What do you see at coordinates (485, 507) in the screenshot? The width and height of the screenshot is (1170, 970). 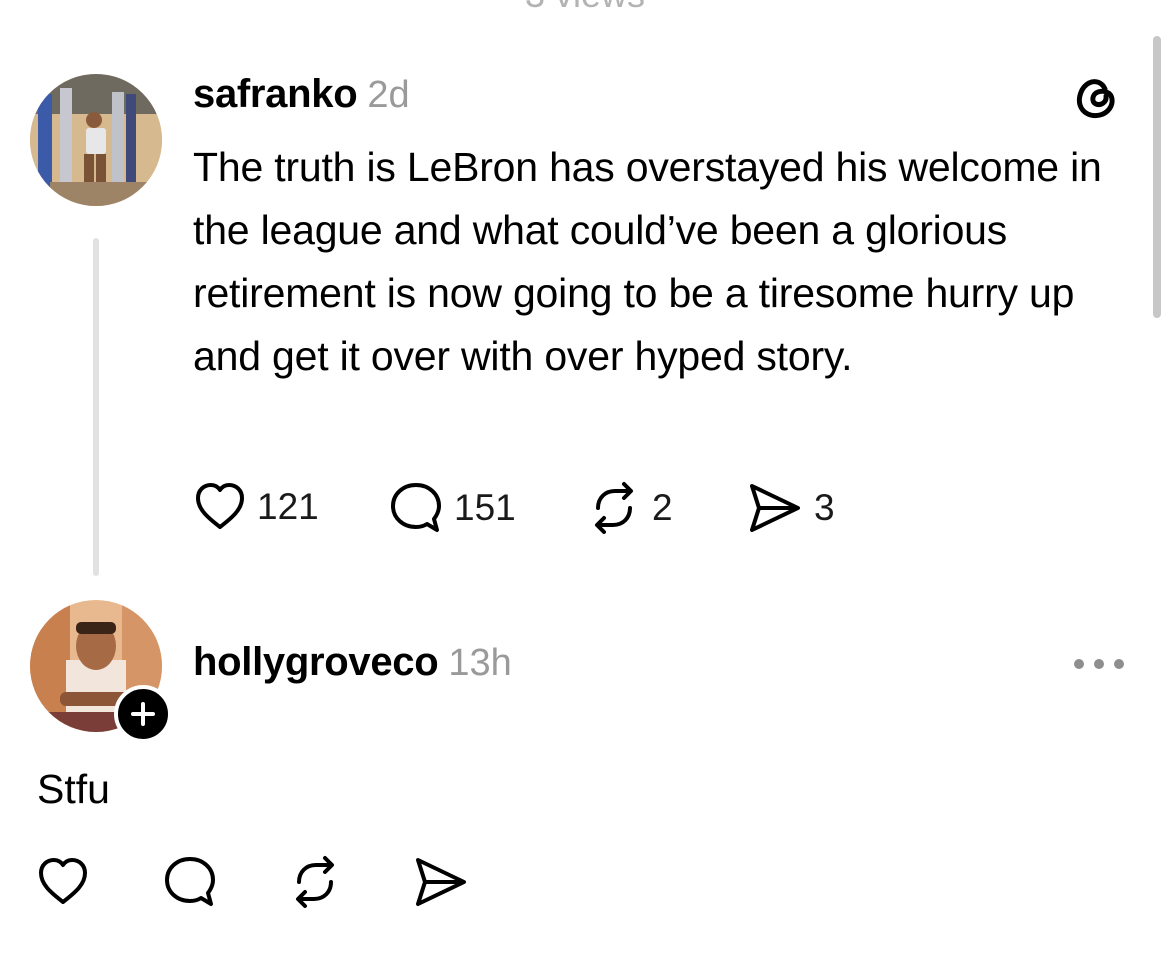 I see `comment-count: 151` at bounding box center [485, 507].